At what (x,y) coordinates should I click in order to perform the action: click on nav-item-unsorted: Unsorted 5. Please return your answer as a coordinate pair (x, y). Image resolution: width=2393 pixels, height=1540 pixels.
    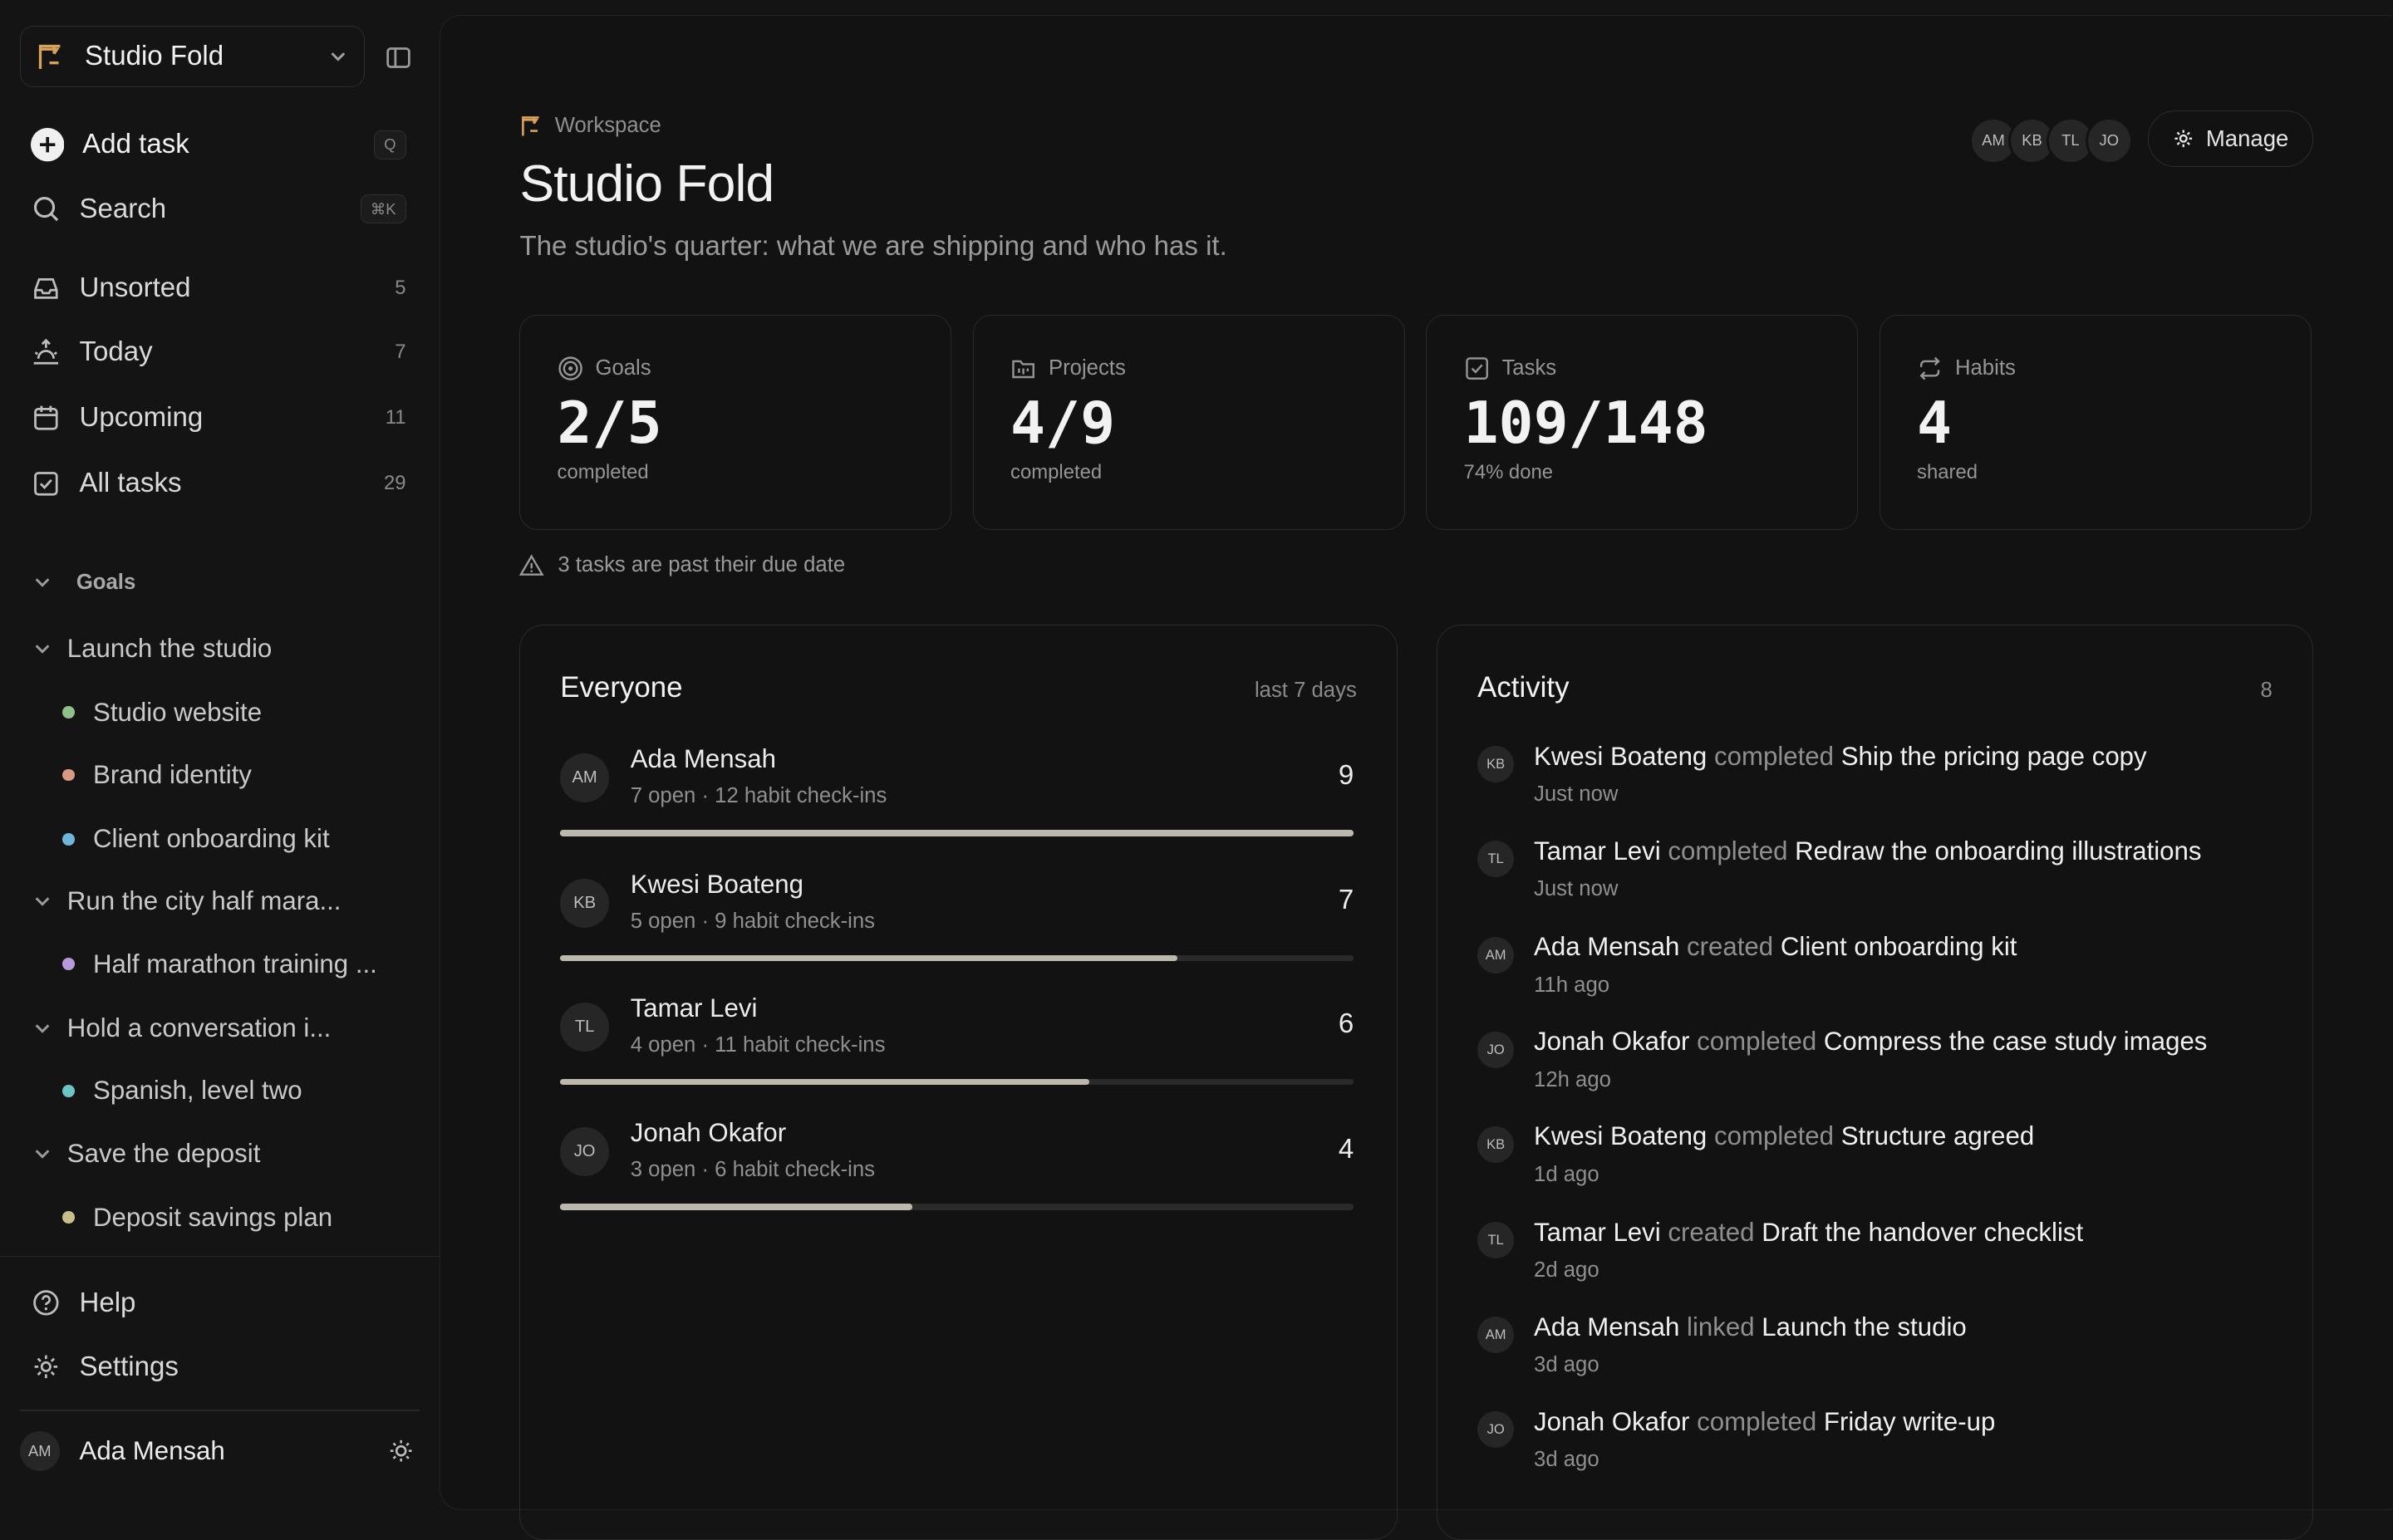
    Looking at the image, I should click on (218, 288).